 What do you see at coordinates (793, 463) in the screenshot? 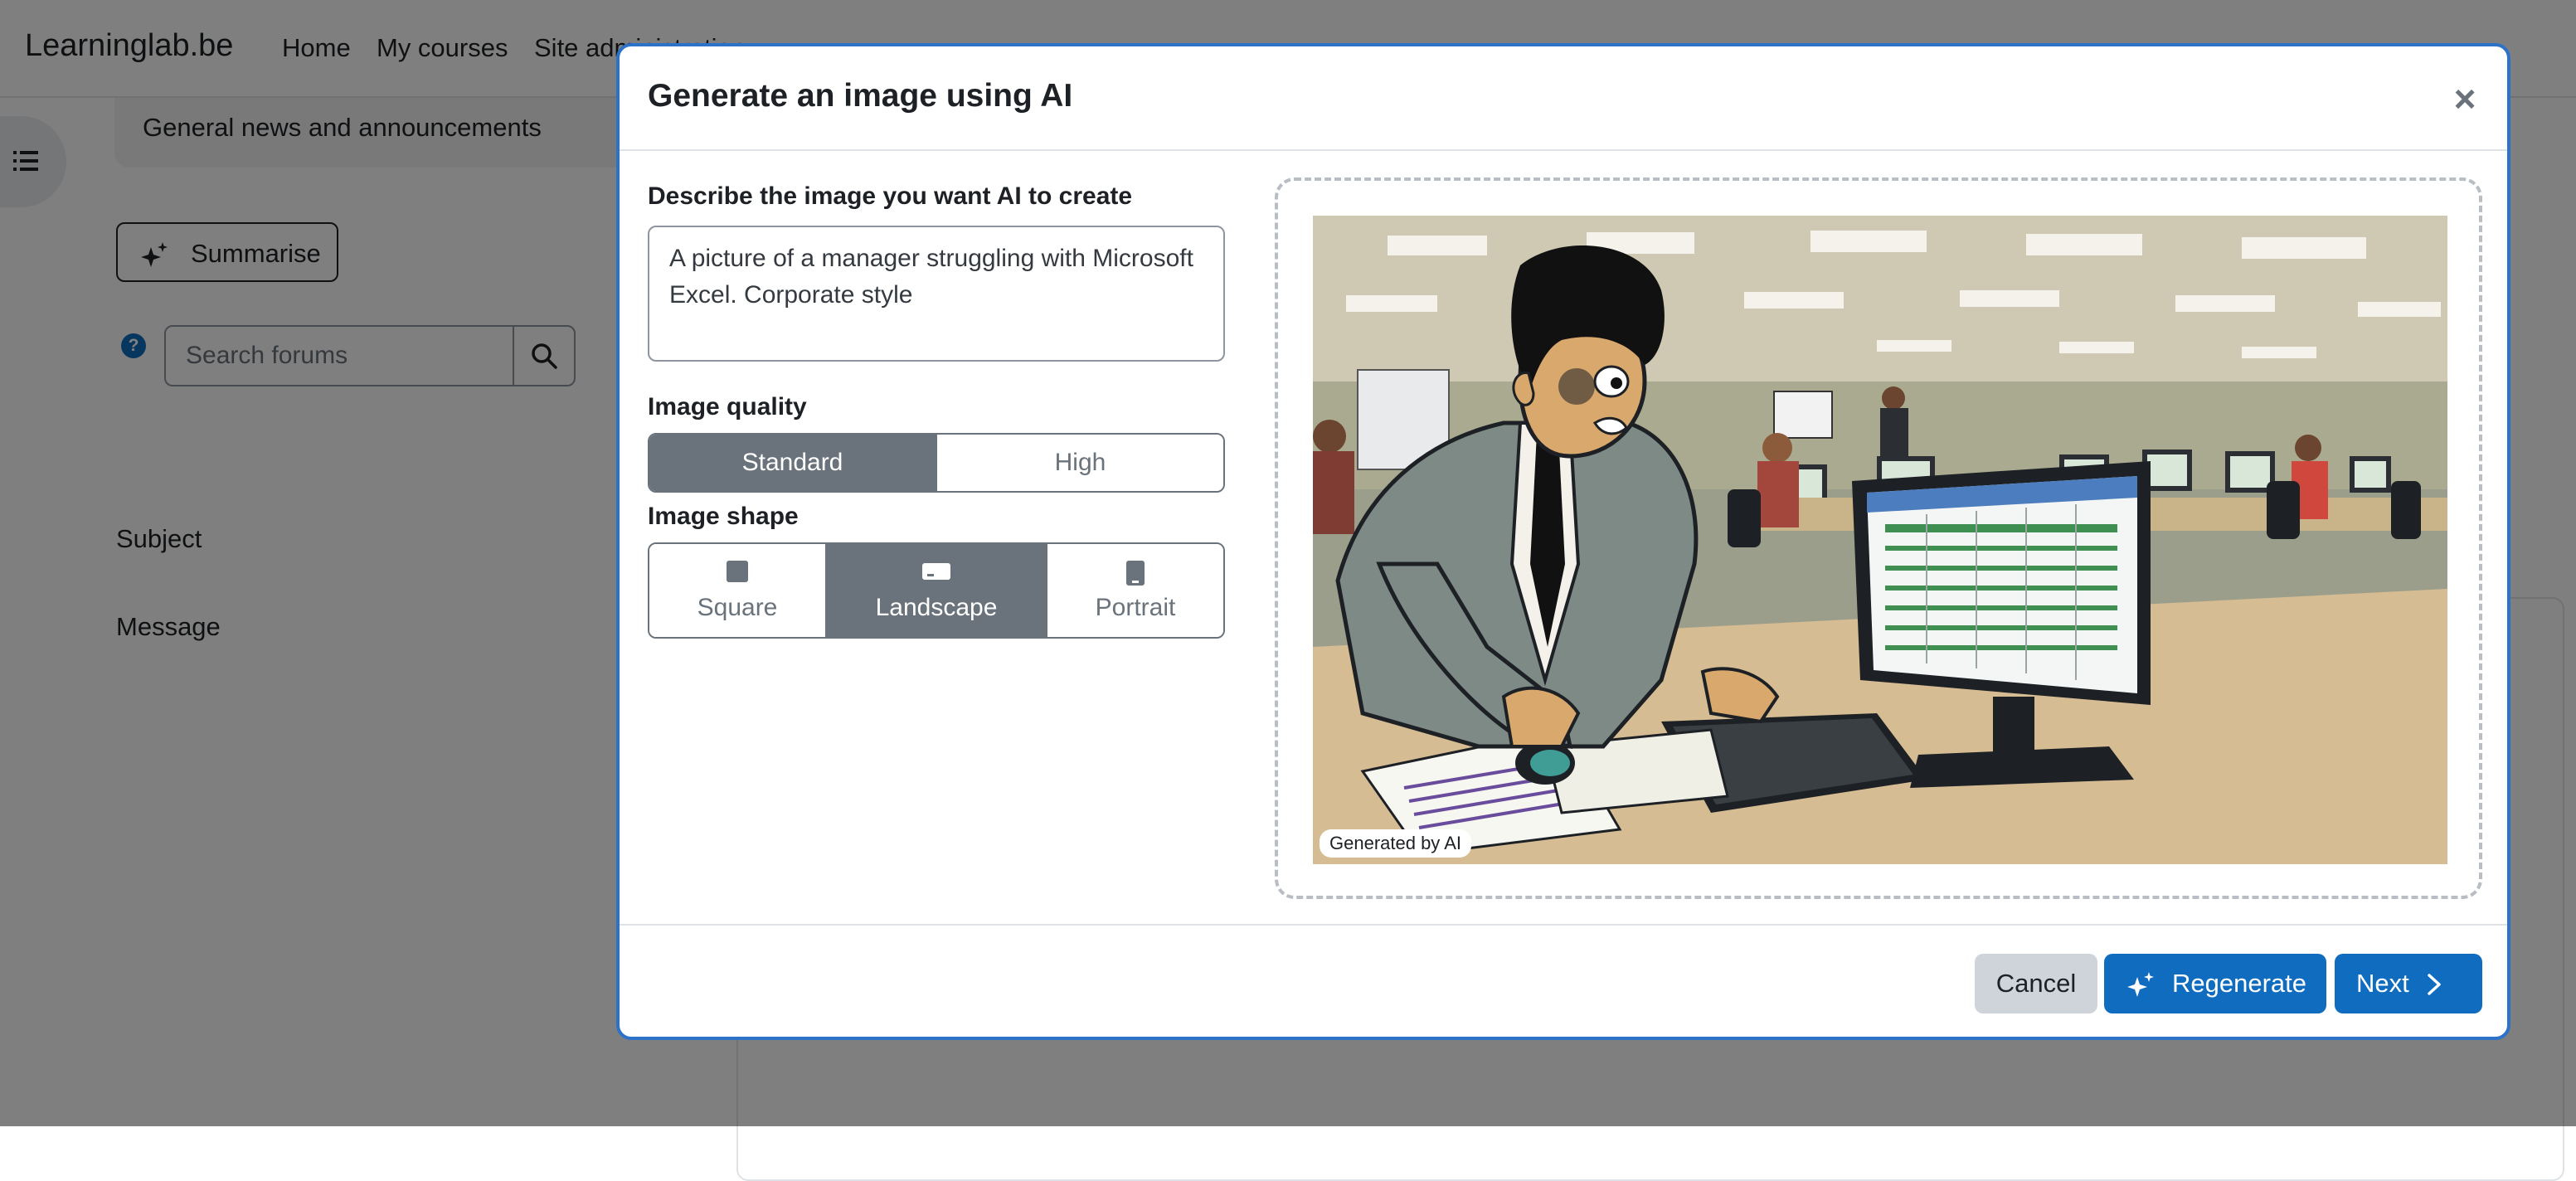
I see `quality-standard-option: Standard` at bounding box center [793, 463].